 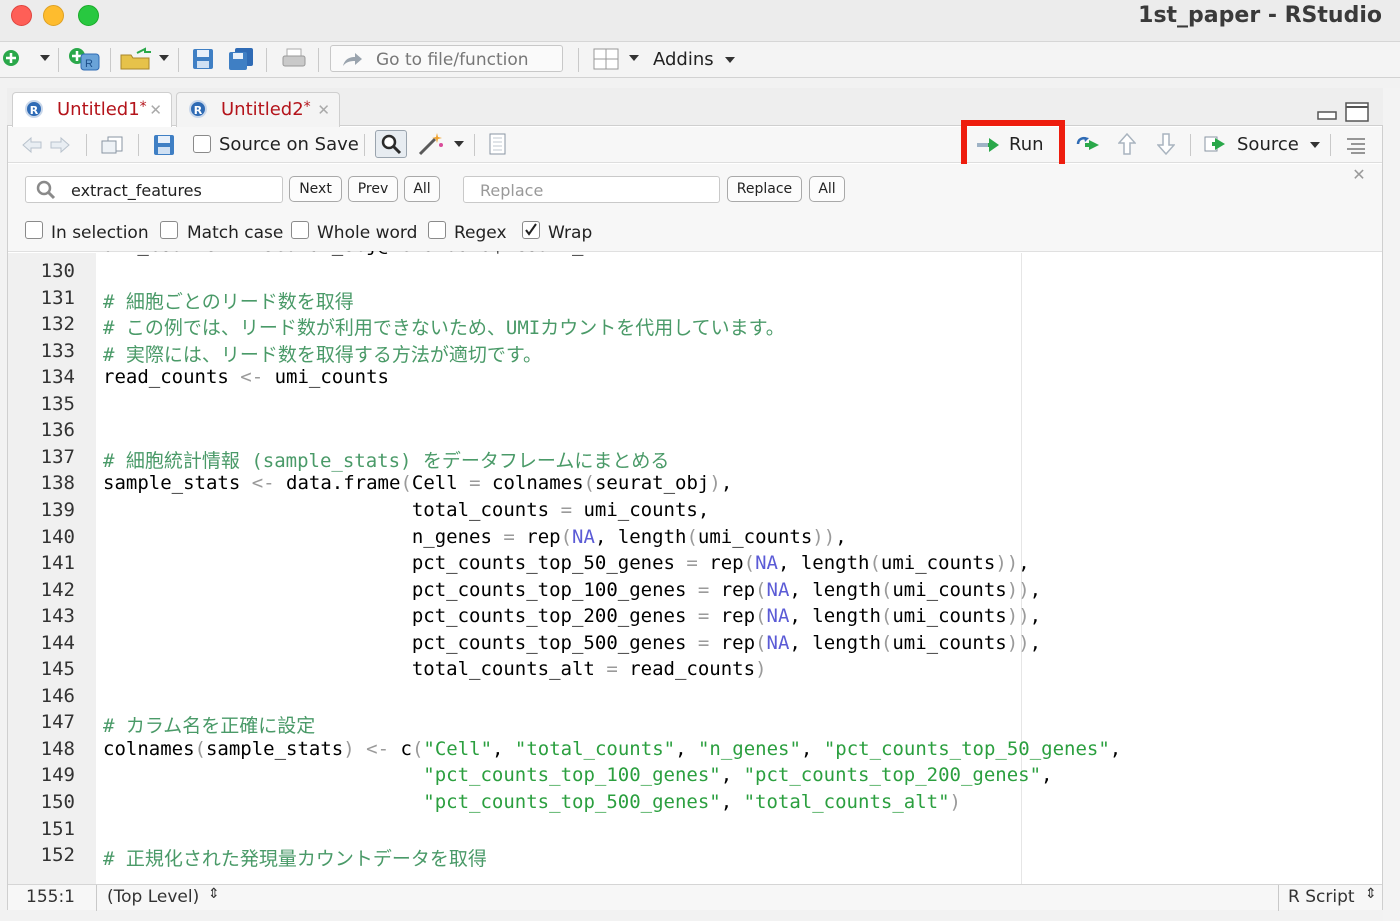 What do you see at coordinates (136, 190) in the screenshot?
I see `find-input-value: extract_features` at bounding box center [136, 190].